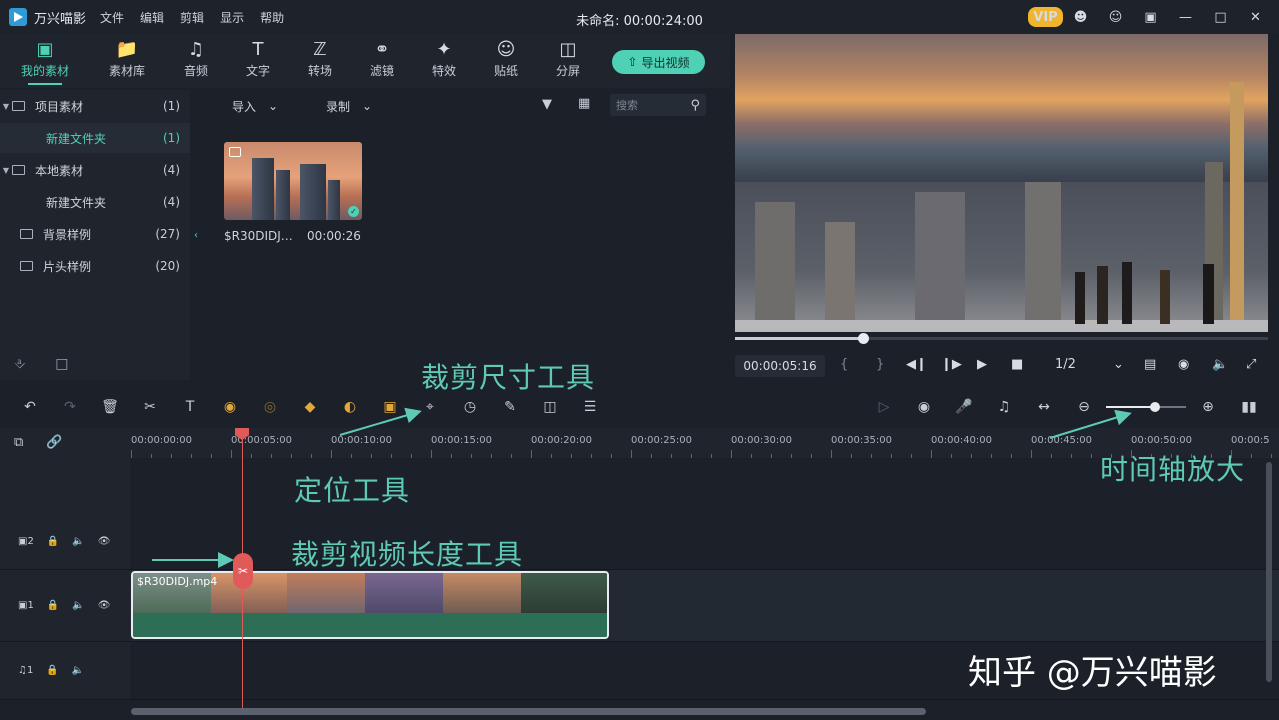 The height and width of the screenshot is (720, 1279). What do you see at coordinates (380, 421) in the screenshot?
I see `arrow-crop` at bounding box center [380, 421].